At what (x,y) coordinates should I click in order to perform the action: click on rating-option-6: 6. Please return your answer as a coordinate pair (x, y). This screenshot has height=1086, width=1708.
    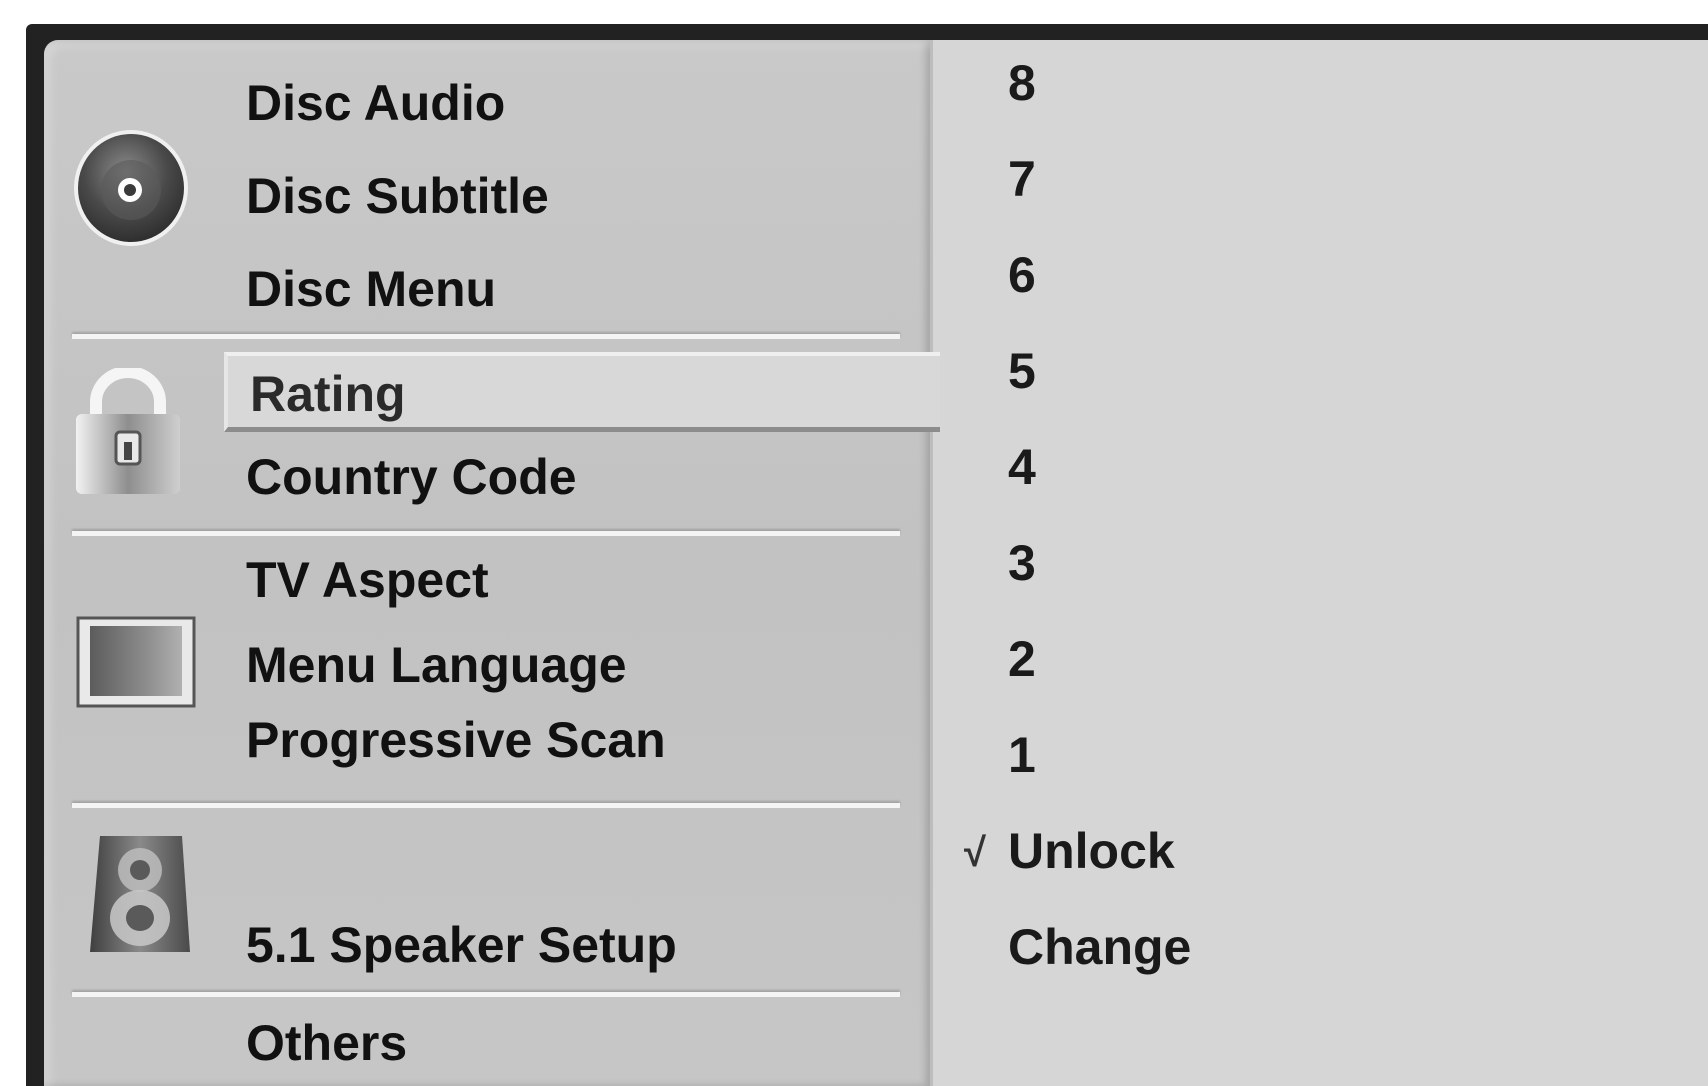
    Looking at the image, I should click on (1022, 275).